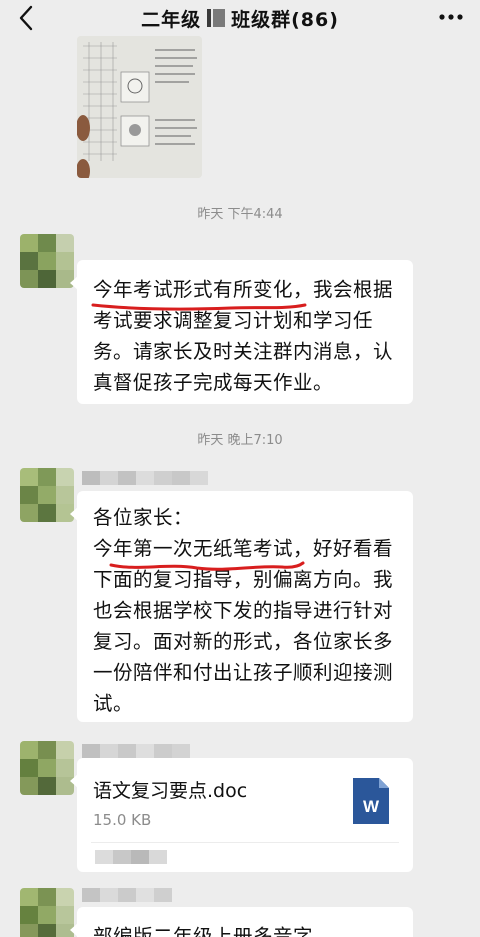 This screenshot has height=937, width=480. Describe the element at coordinates (122, 820) in the screenshot. I see `file-size: 15.0 KB` at that location.